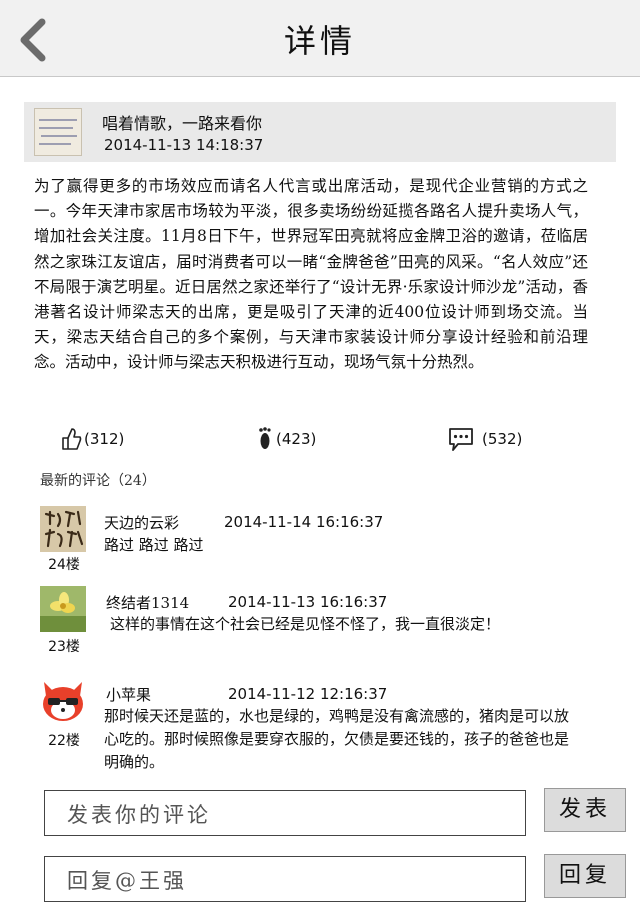  What do you see at coordinates (461, 439) in the screenshot?
I see `comment-bubble-icon` at bounding box center [461, 439].